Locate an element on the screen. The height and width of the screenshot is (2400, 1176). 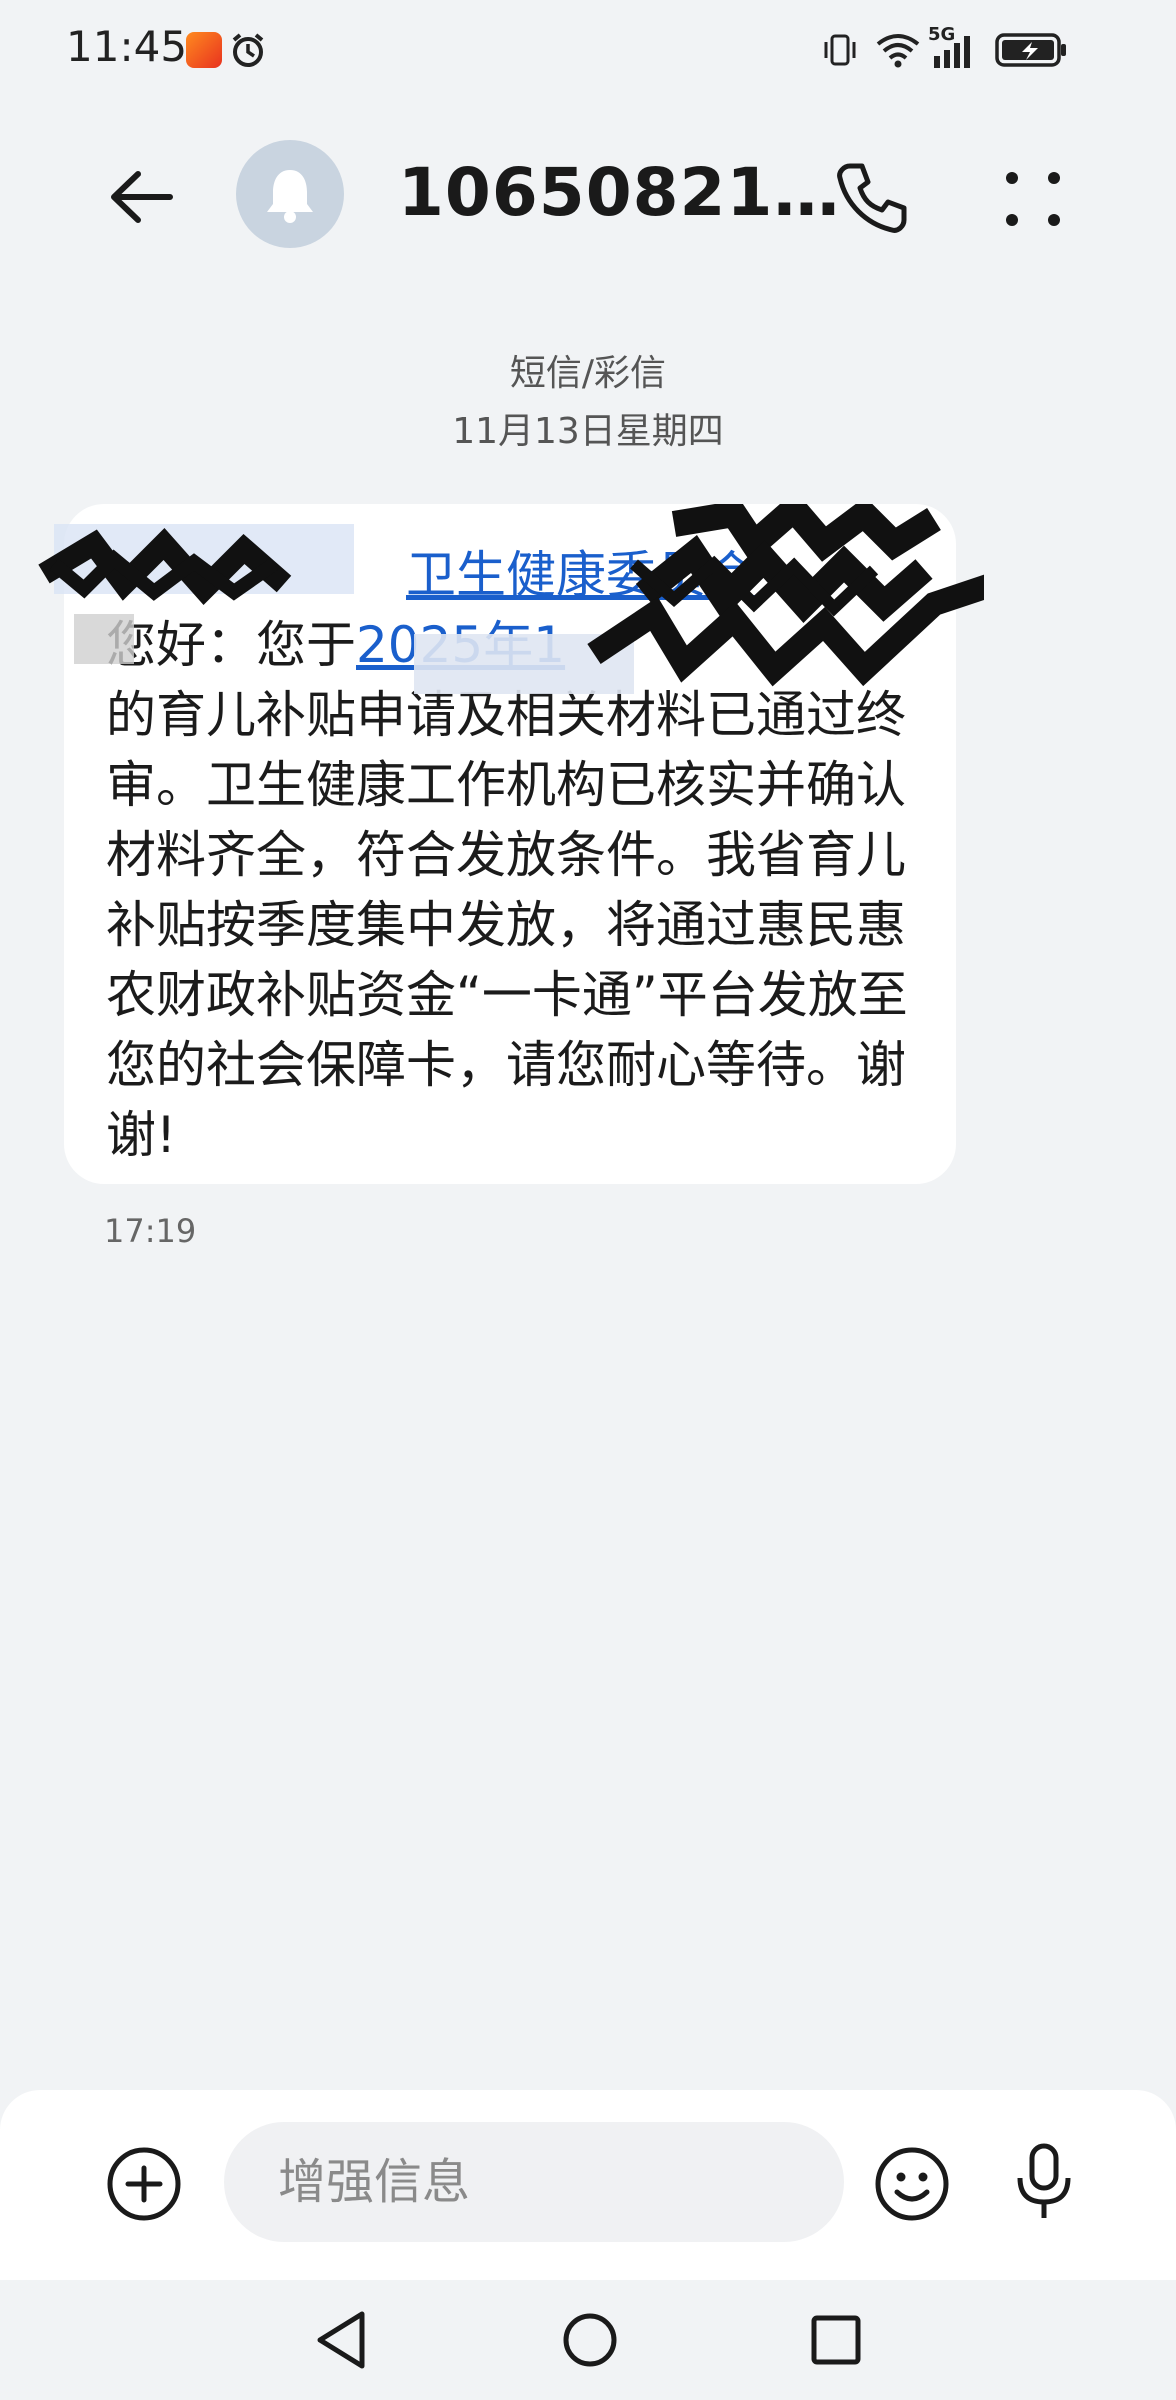
message-input is located at coordinates (534, 2182).